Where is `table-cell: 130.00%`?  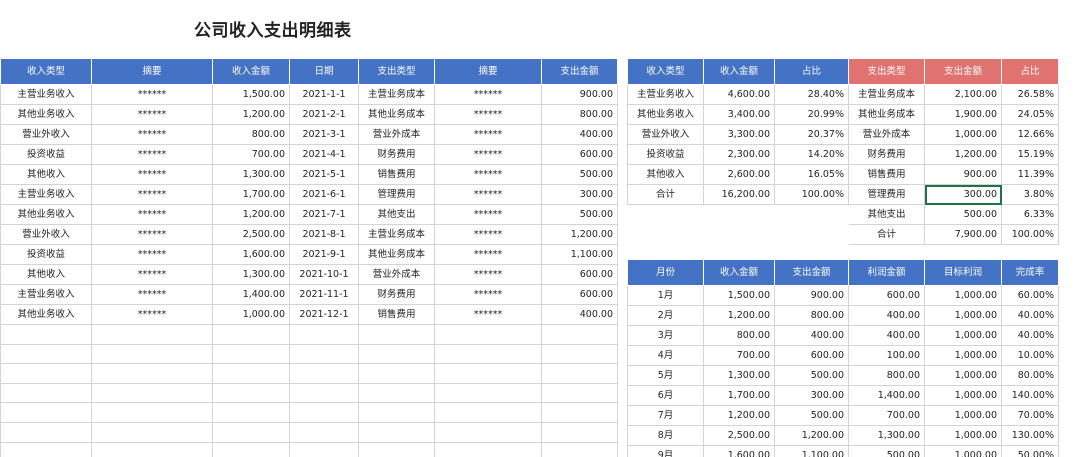 table-cell: 130.00% is located at coordinates (1030, 435).